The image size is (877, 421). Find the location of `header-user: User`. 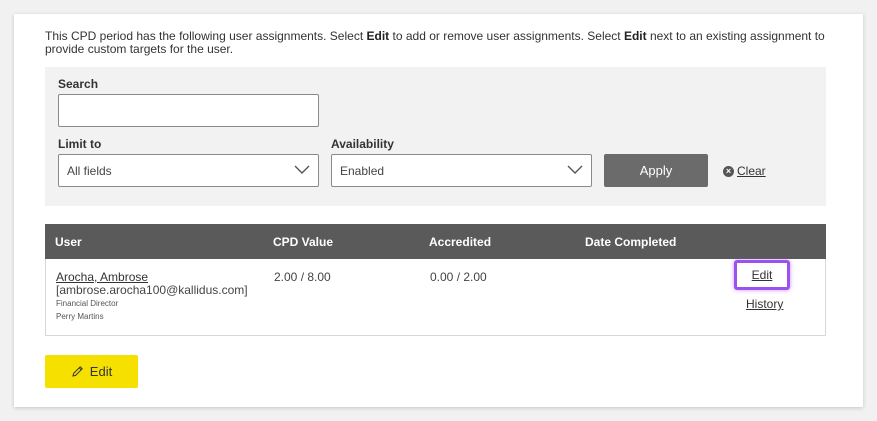

header-user: User is located at coordinates (68, 242).